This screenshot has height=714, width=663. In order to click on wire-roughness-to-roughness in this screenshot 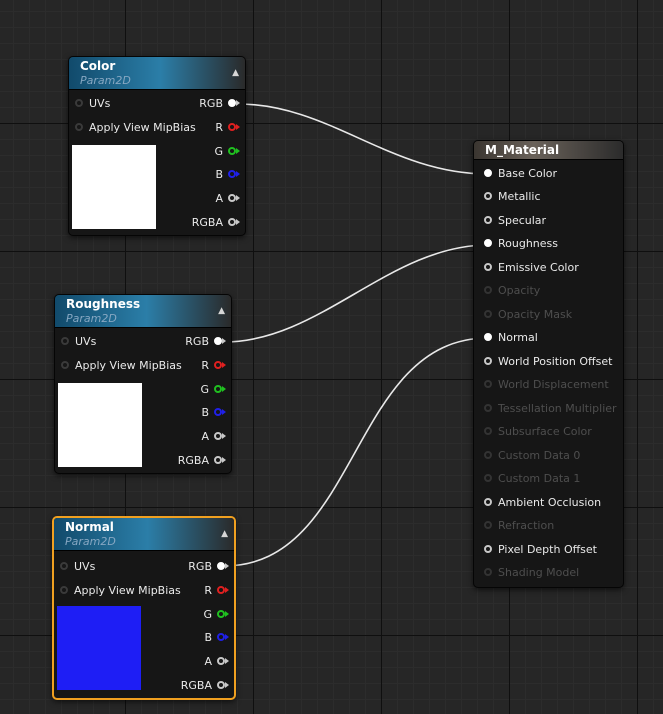, I will do `click(356, 293)`.